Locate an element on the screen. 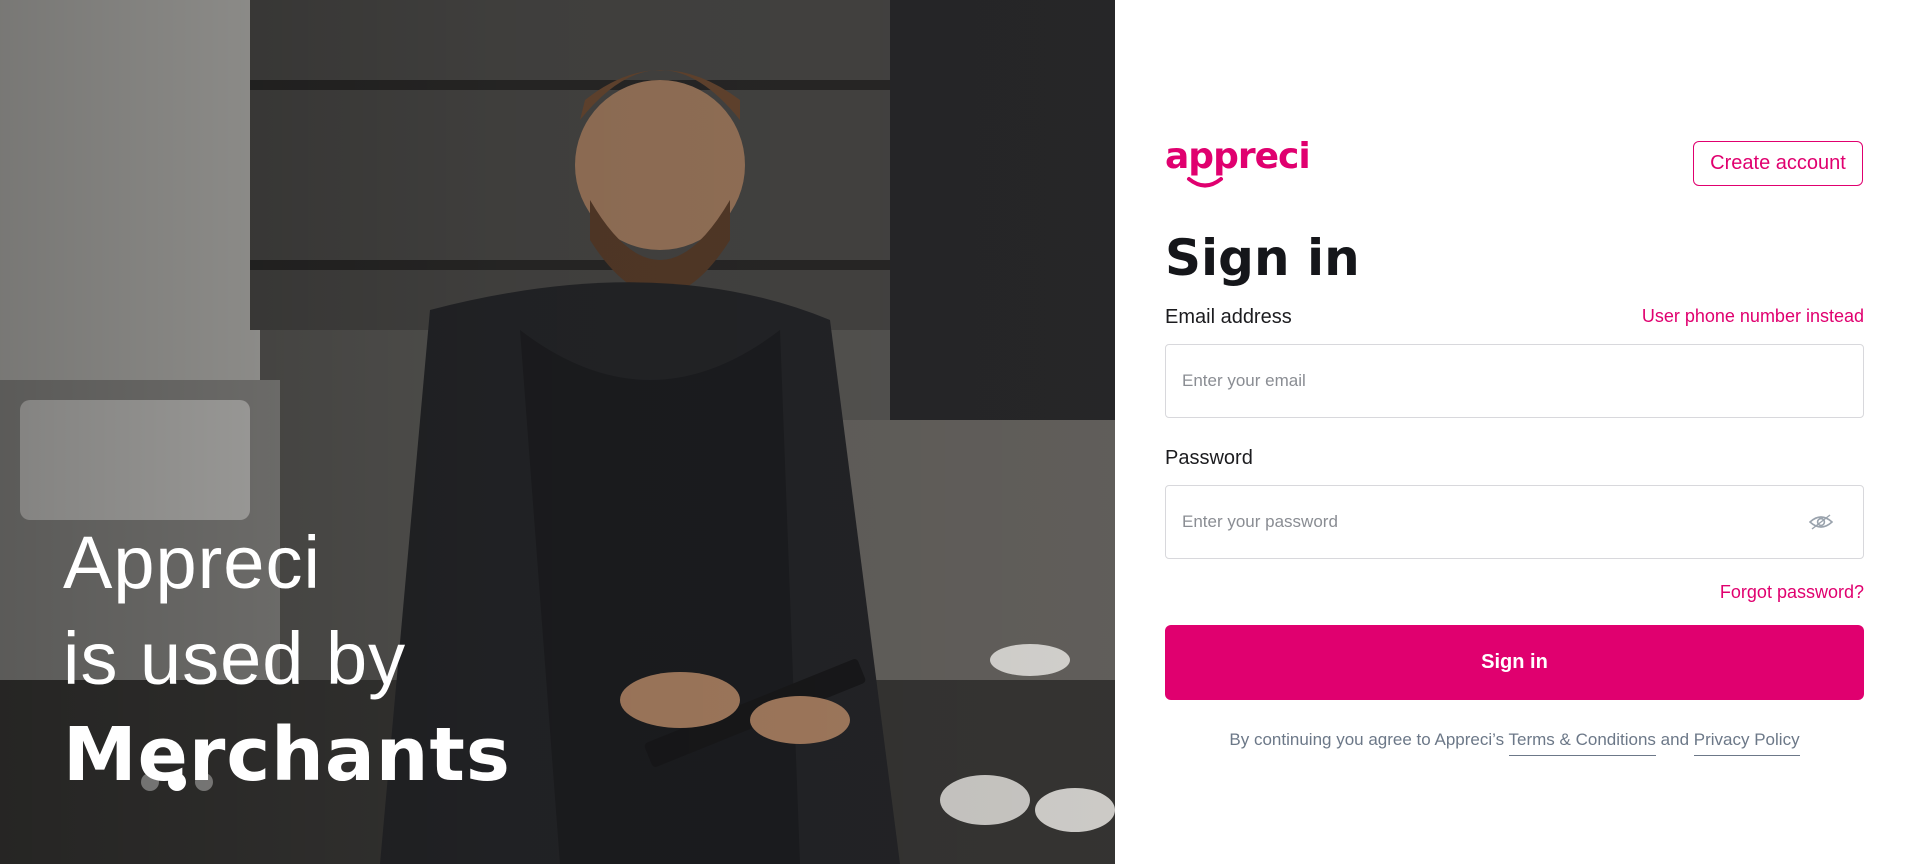 The width and height of the screenshot is (1909, 864). legal-and: and is located at coordinates (1675, 739).